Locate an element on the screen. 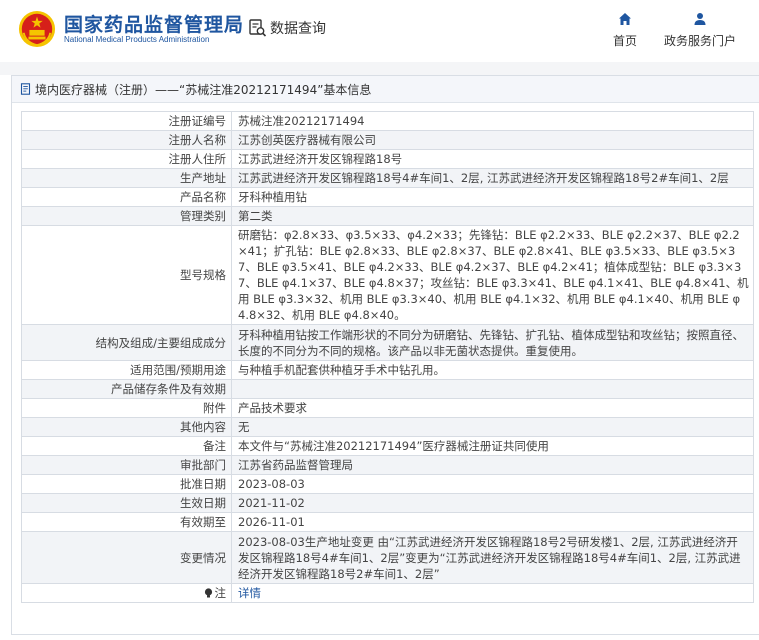 This screenshot has width=759, height=640. field-value: 苏械注准20212171494 is located at coordinates (492, 121).